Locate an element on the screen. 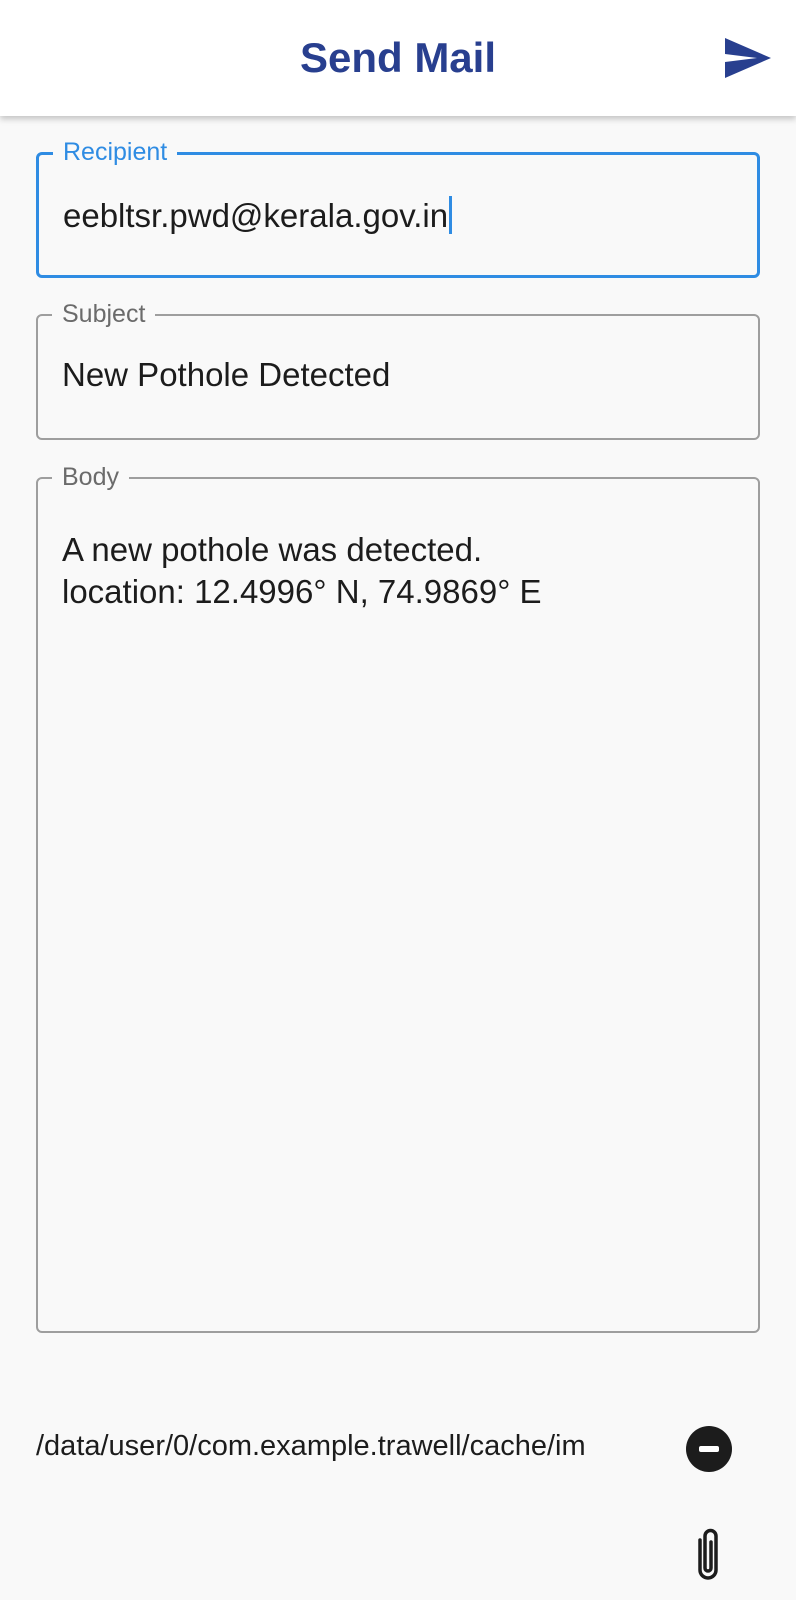 The height and width of the screenshot is (1600, 796). send-icon is located at coordinates (748, 58).